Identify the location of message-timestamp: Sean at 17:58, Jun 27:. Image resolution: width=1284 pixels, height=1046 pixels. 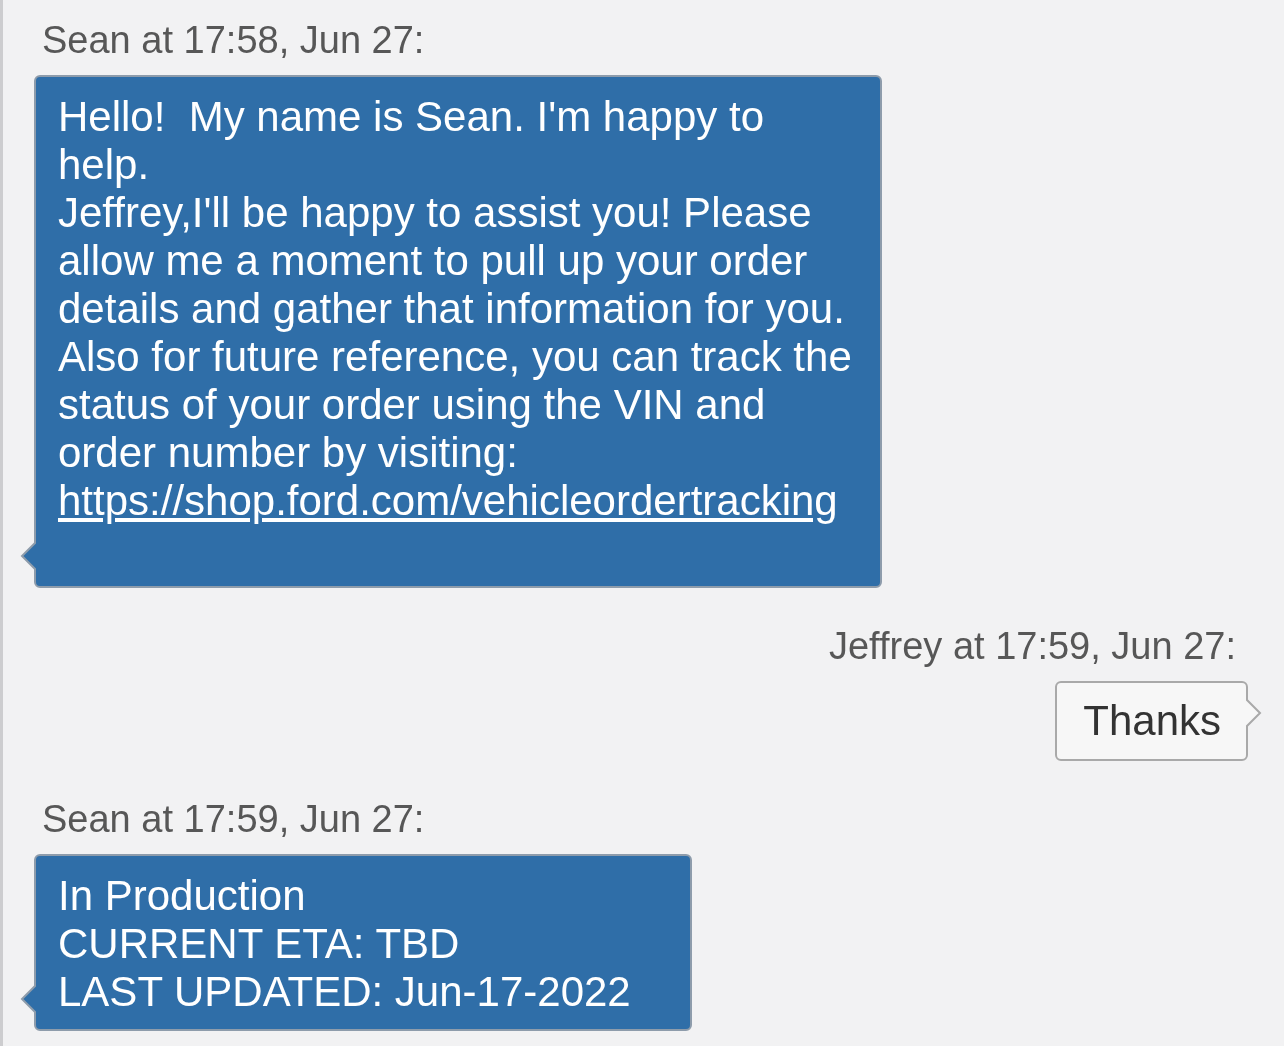
(233, 40).